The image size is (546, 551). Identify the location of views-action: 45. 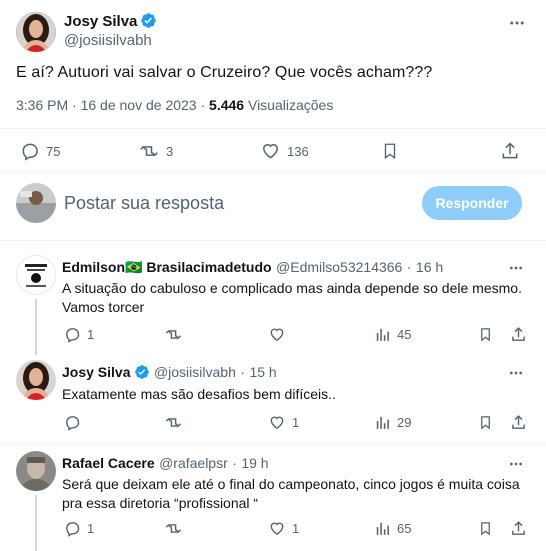
(392, 334).